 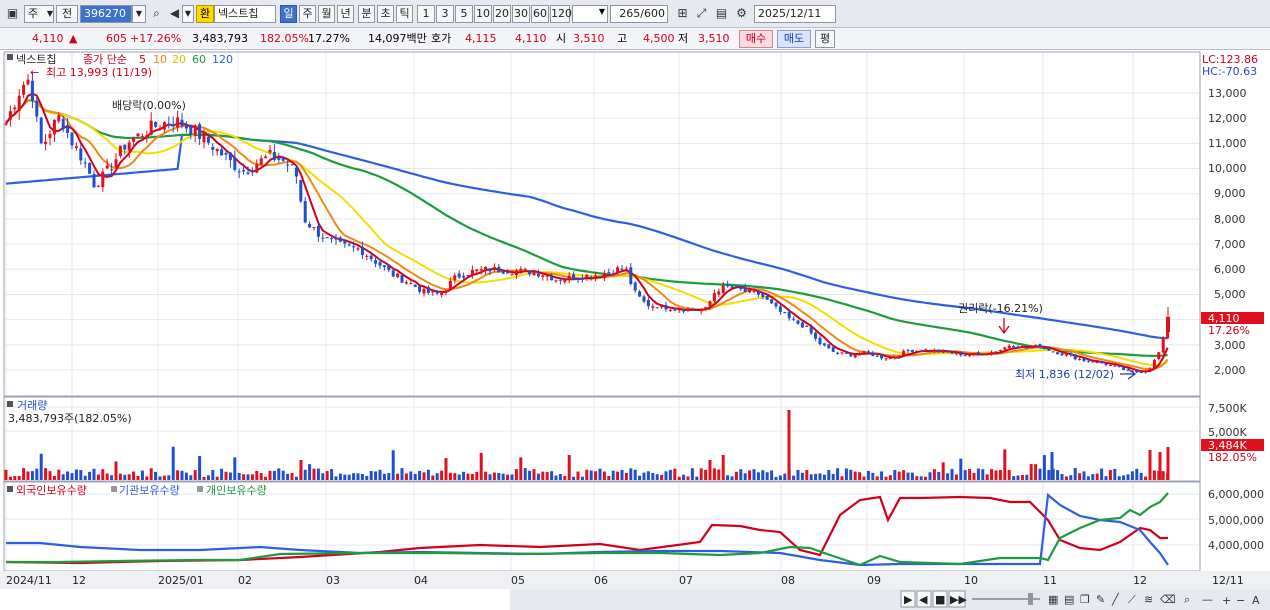 What do you see at coordinates (502, 14) in the screenshot?
I see `interval-20: 20` at bounding box center [502, 14].